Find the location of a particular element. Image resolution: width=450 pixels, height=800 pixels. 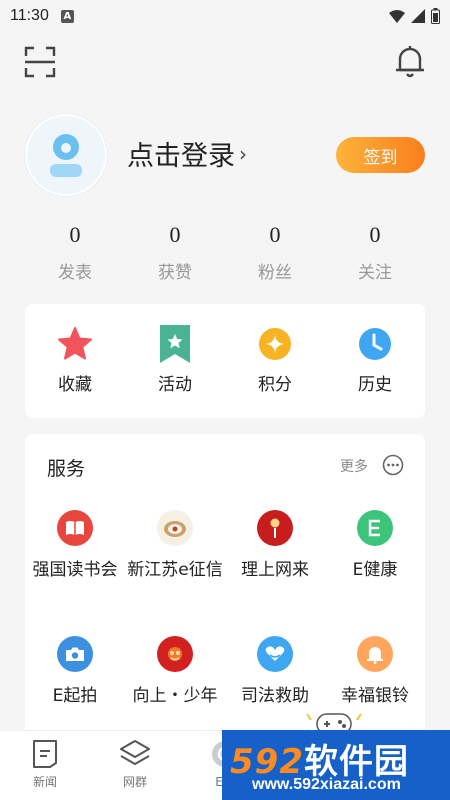

stat-label: 关注 is located at coordinates (375, 273).